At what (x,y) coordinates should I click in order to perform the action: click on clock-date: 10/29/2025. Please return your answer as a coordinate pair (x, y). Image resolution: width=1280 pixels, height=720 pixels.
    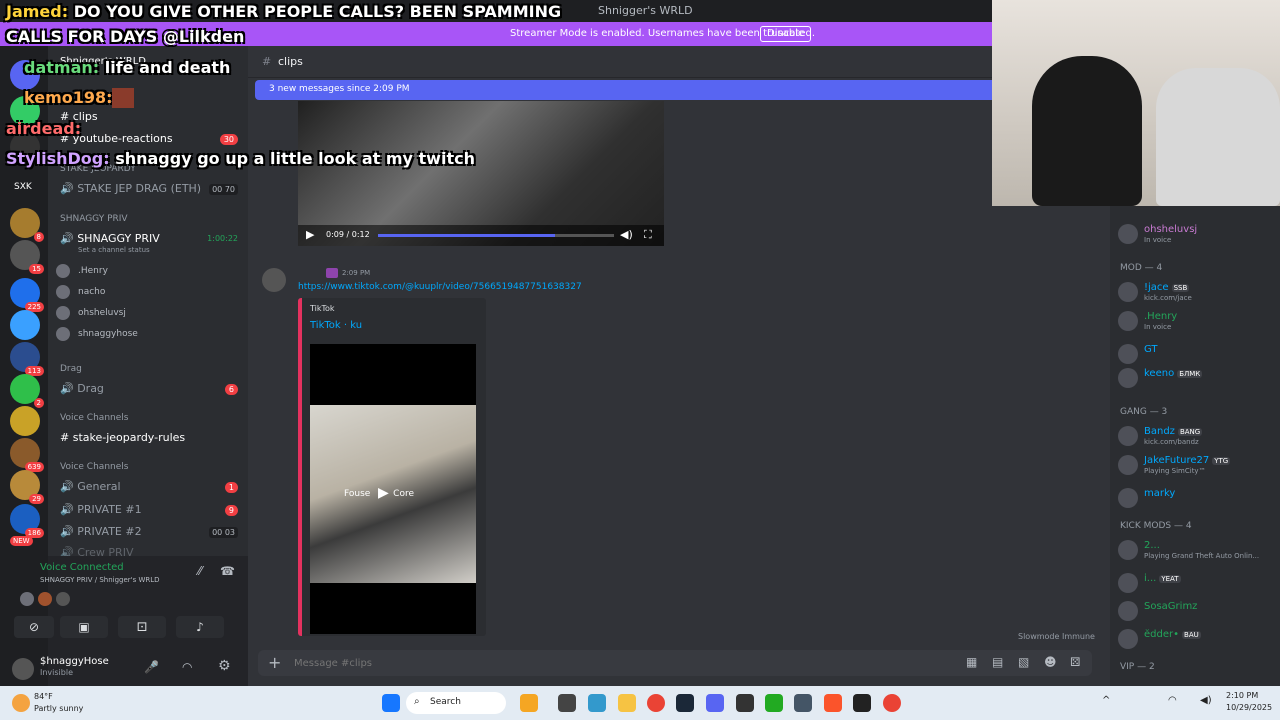
    Looking at the image, I should click on (1249, 707).